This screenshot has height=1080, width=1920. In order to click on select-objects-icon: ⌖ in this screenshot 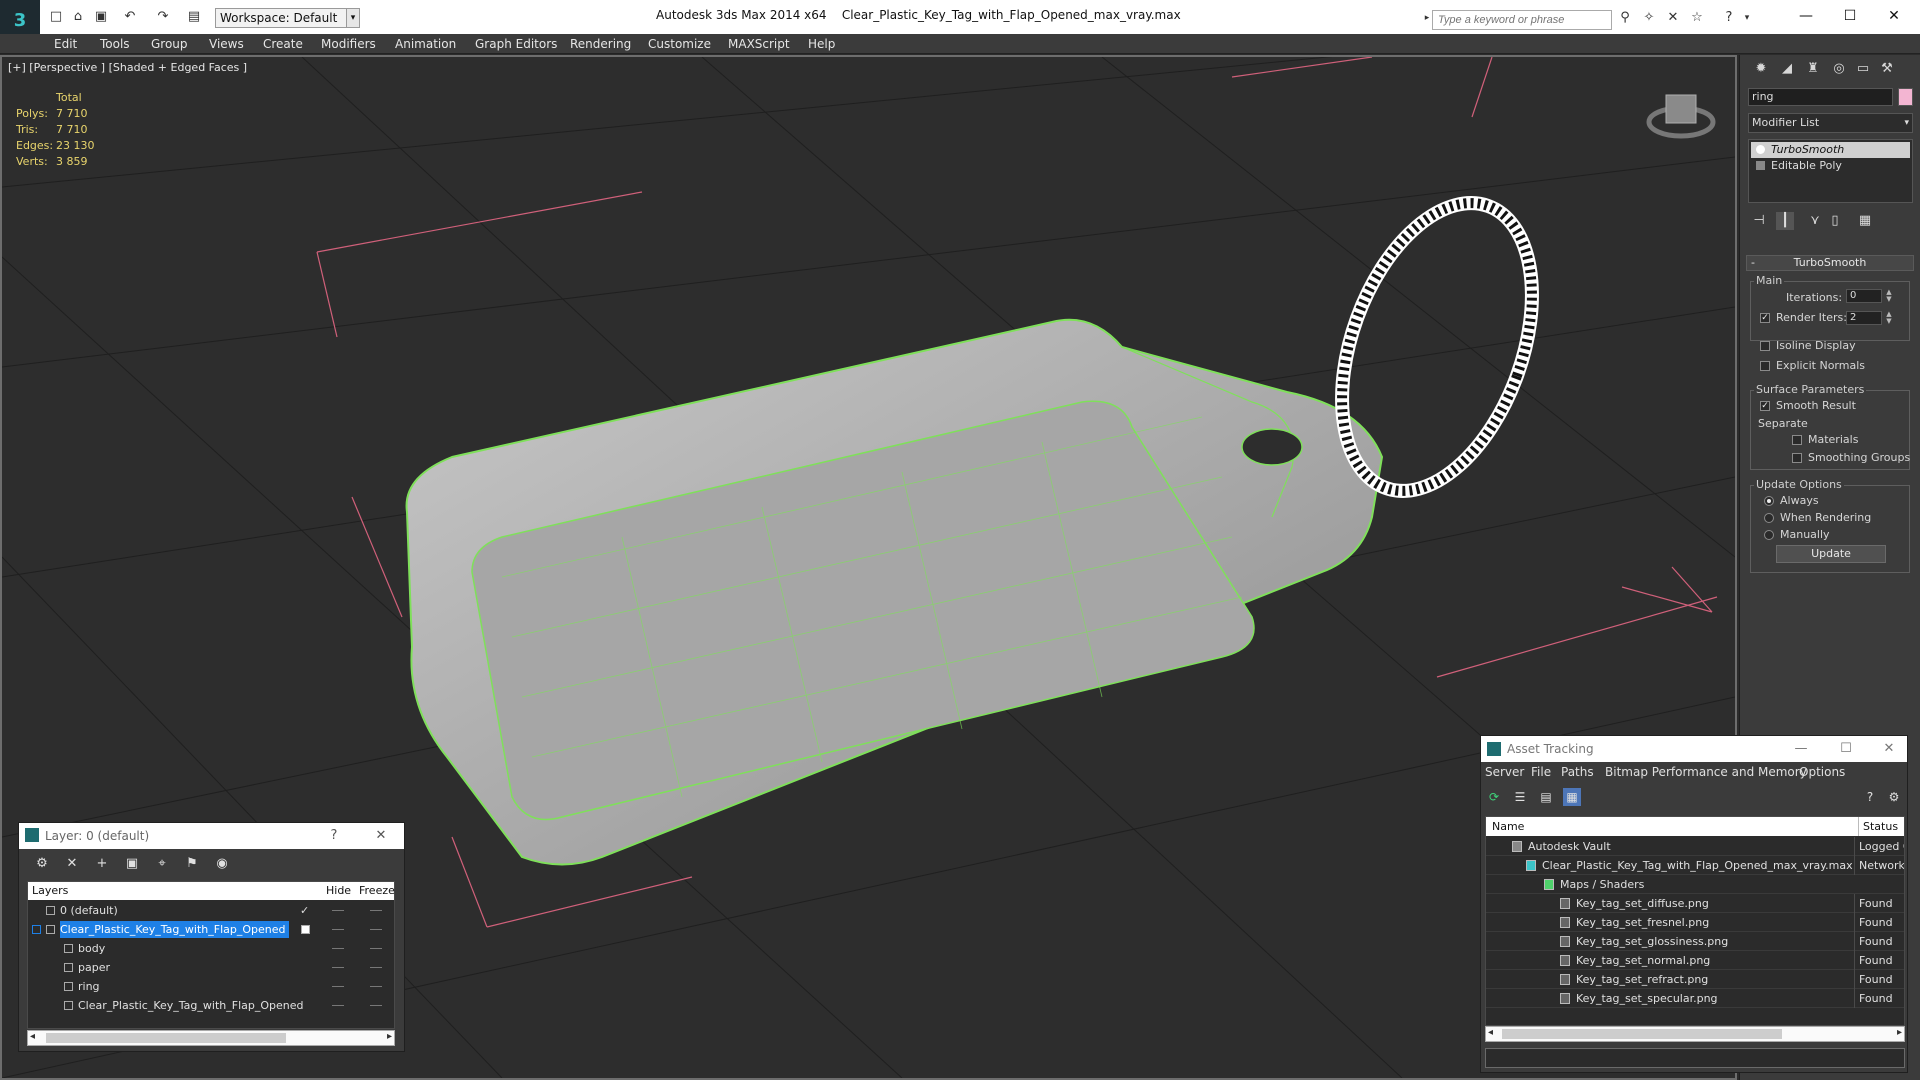, I will do `click(162, 864)`.